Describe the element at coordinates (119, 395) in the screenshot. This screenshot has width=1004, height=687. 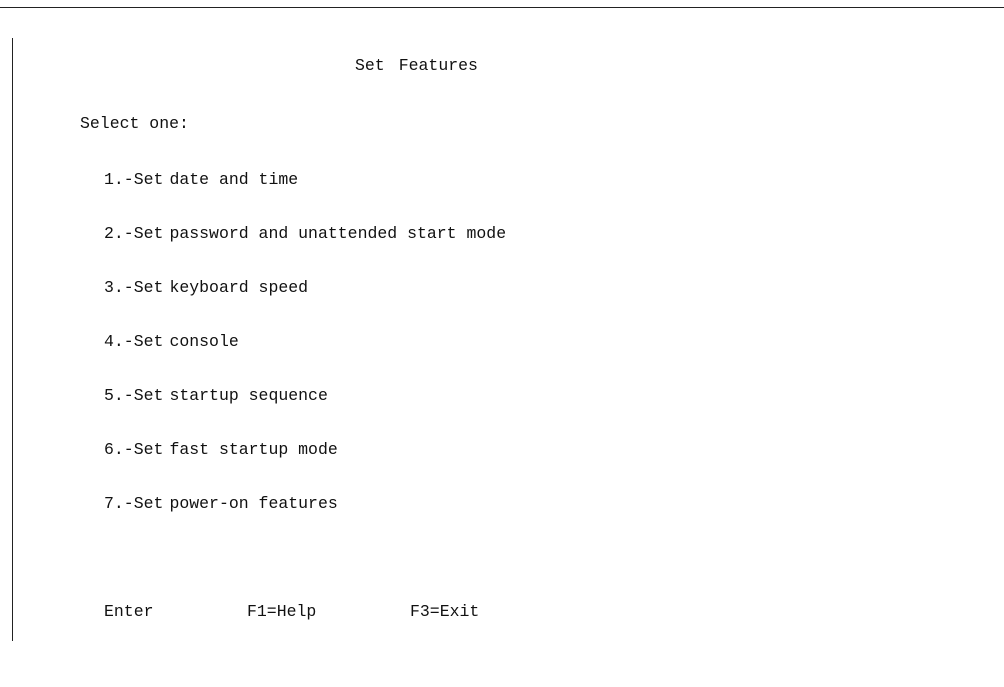
I see `menu-item-number: 5.-` at that location.